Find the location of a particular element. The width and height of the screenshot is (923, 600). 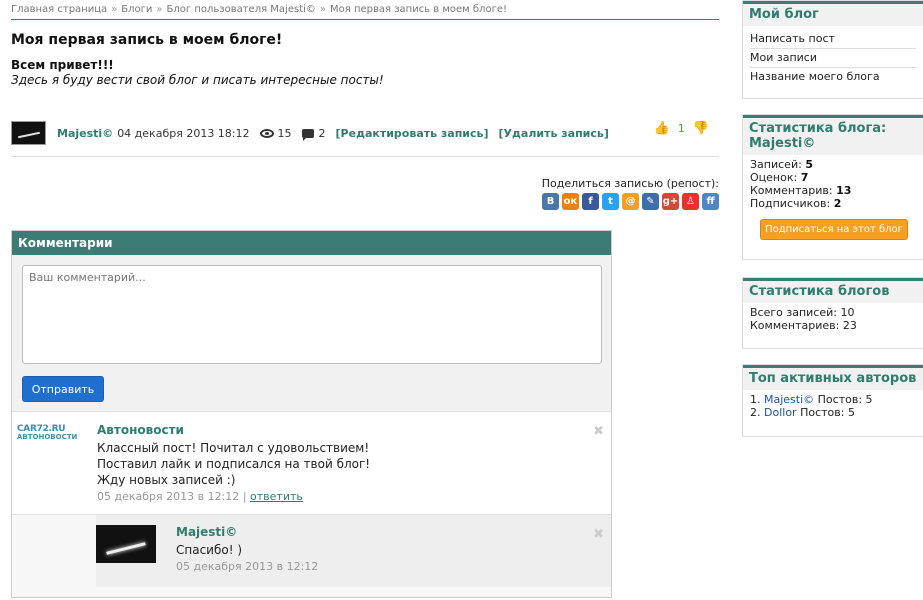

post-votes: 👍 1 👎 is located at coordinates (681, 128).